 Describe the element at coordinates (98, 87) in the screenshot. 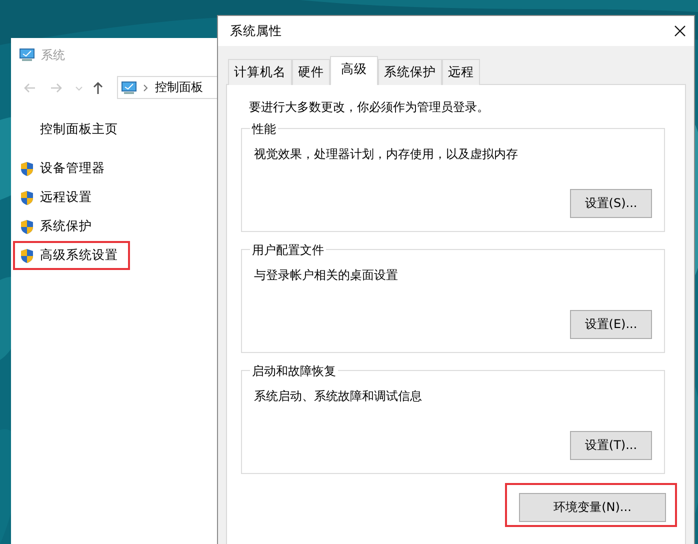

I see `up-icon` at that location.